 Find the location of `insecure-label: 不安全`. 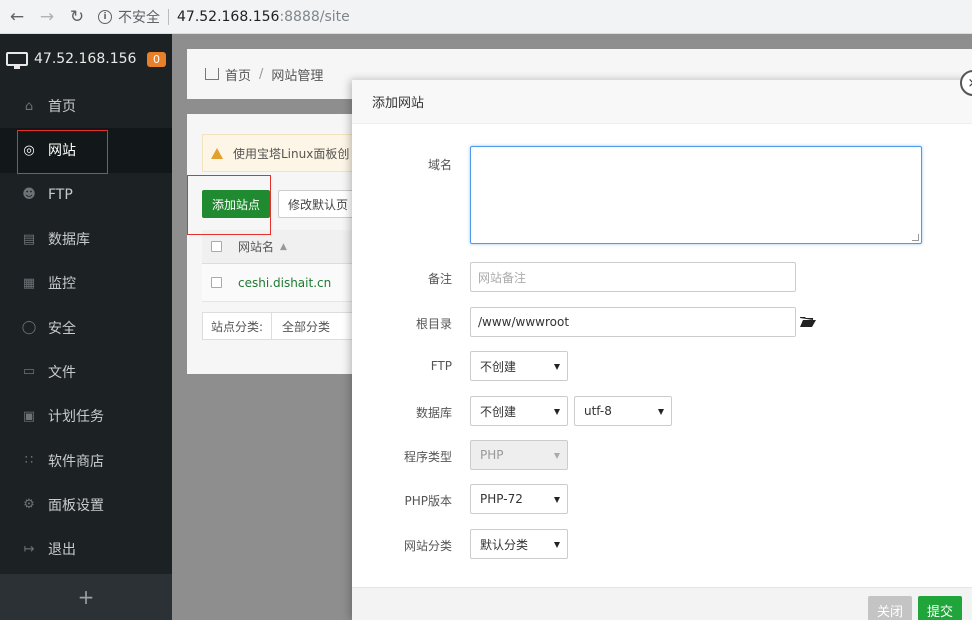

insecure-label: 不安全 is located at coordinates (139, 17).